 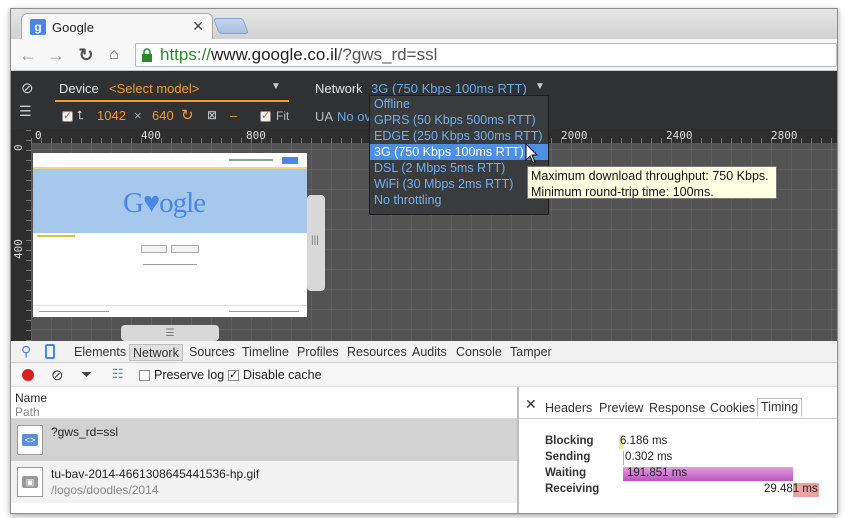 I want to click on tab-resources: Resources, so click(x=377, y=352).